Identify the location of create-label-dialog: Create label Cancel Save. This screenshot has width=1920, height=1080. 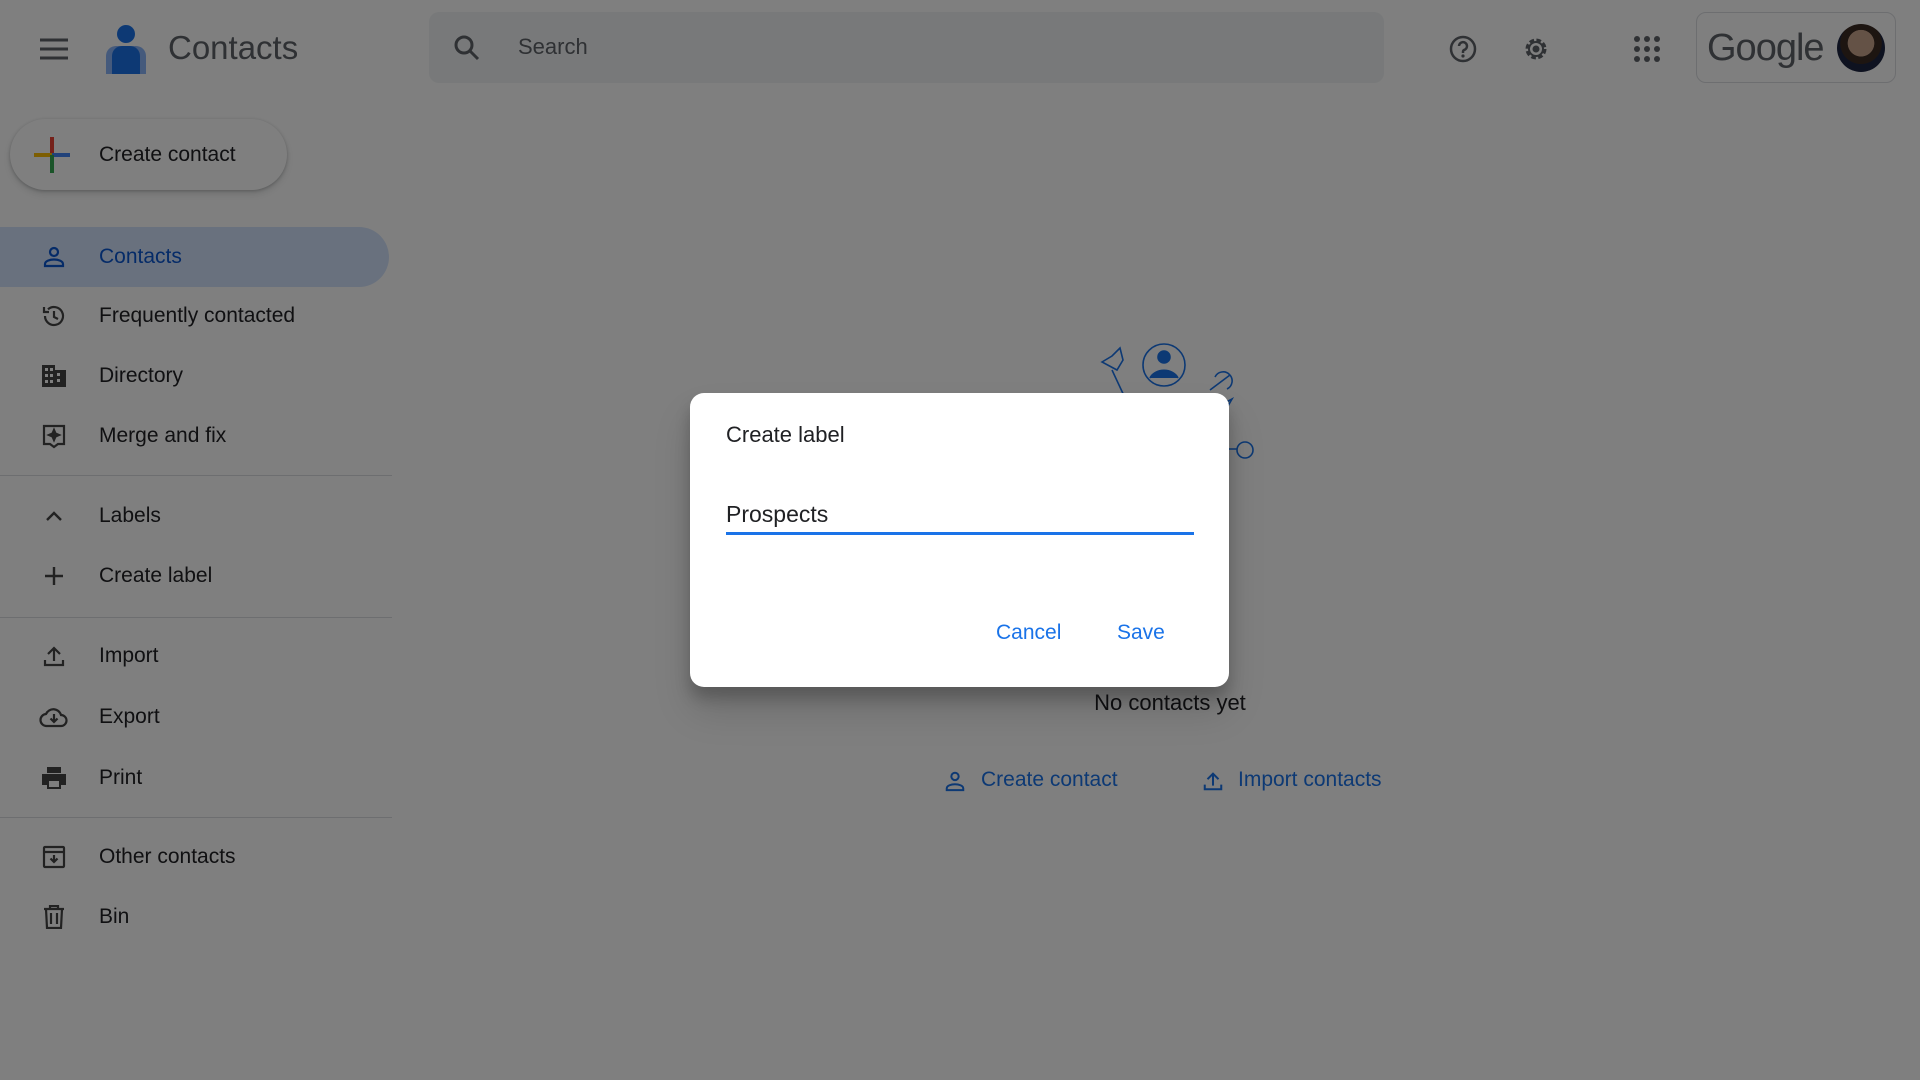
(959, 540).